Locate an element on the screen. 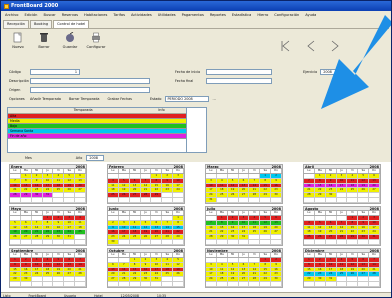 Image resolution: width=392 pixels, height=298 pixels. menu-buscar: Buscar is located at coordinates (49, 15).